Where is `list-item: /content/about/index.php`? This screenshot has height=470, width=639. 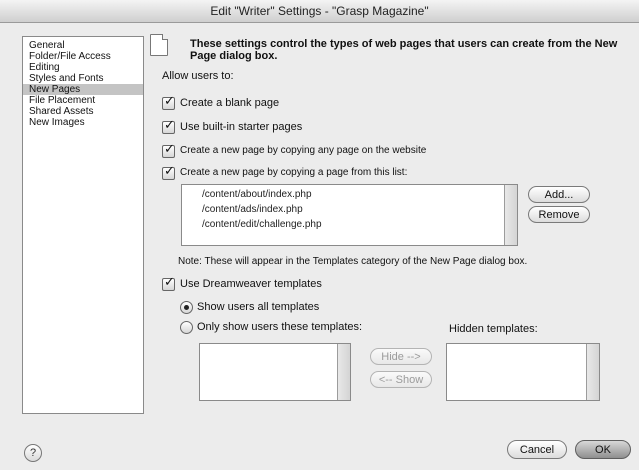
list-item: /content/about/index.php is located at coordinates (257, 194).